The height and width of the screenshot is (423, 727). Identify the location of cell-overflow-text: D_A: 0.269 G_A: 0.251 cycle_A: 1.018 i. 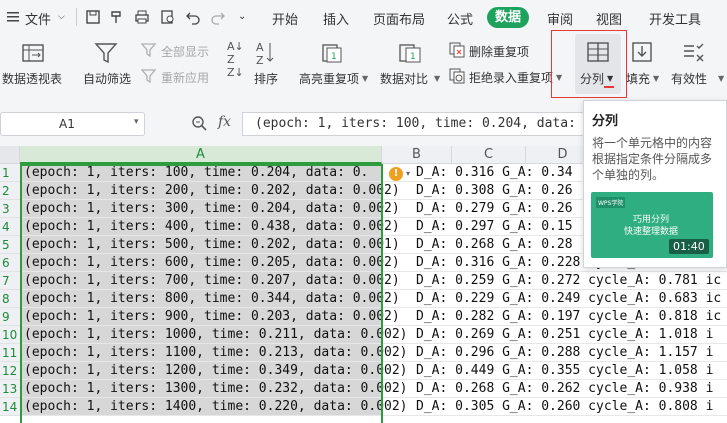
(564, 334).